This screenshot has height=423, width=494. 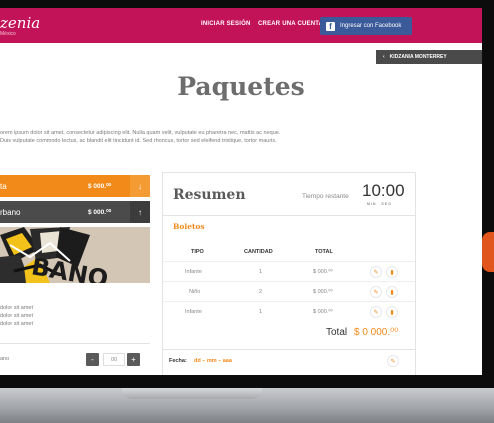 I want to click on logo-subtitle: México, so click(x=8, y=34).